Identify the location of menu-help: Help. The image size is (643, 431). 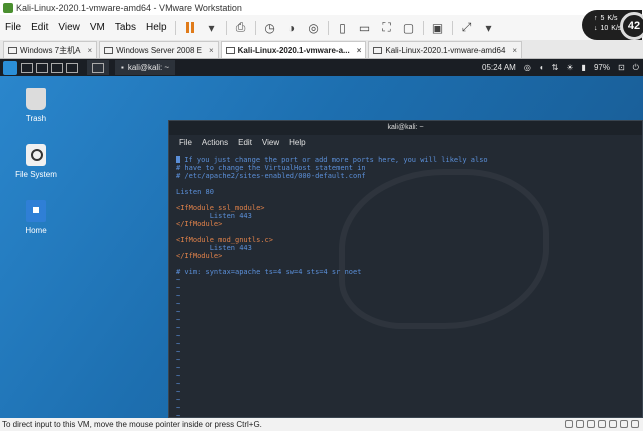
(156, 27).